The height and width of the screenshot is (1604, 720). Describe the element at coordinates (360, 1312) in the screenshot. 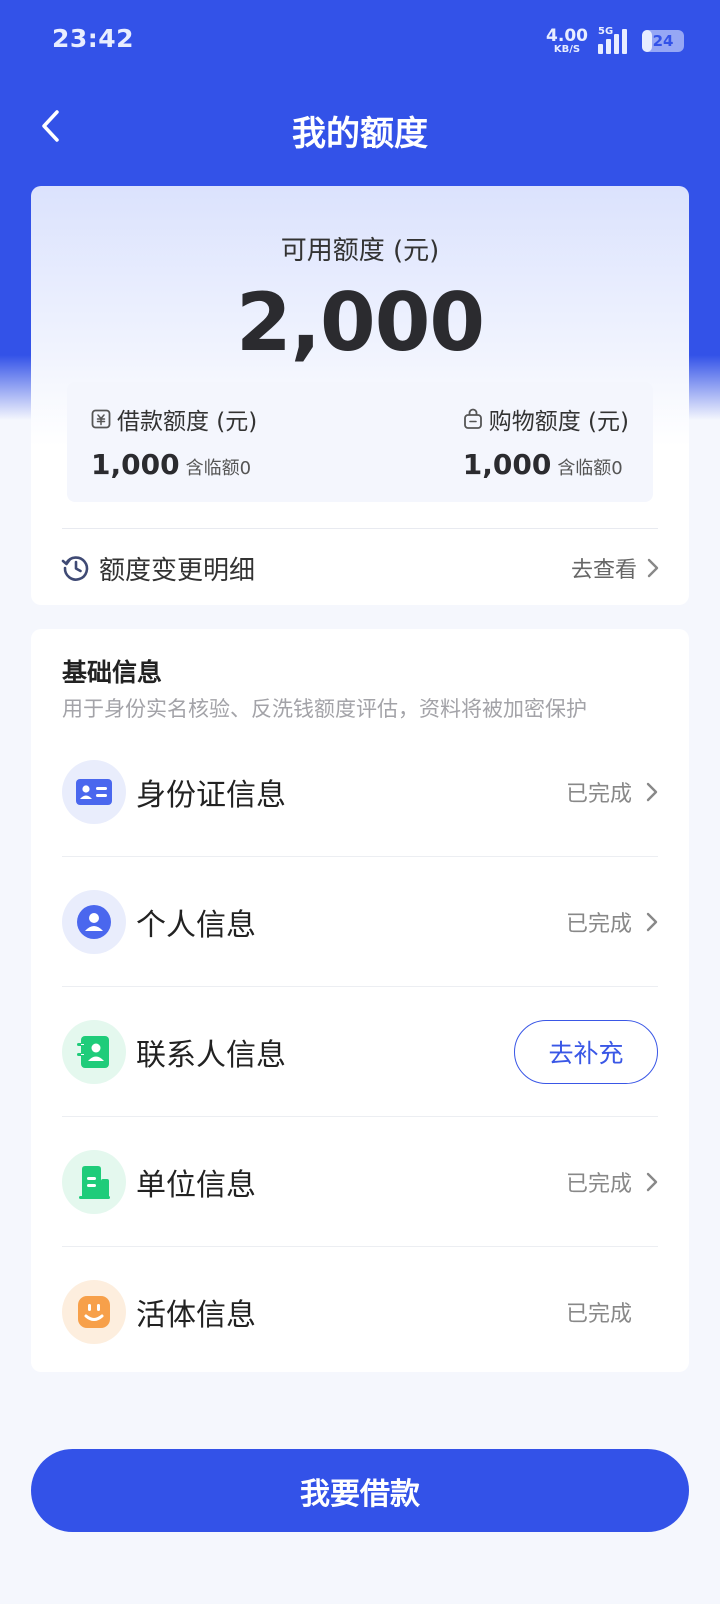

I see `info-row-liveness: 活体信息 已完成` at that location.